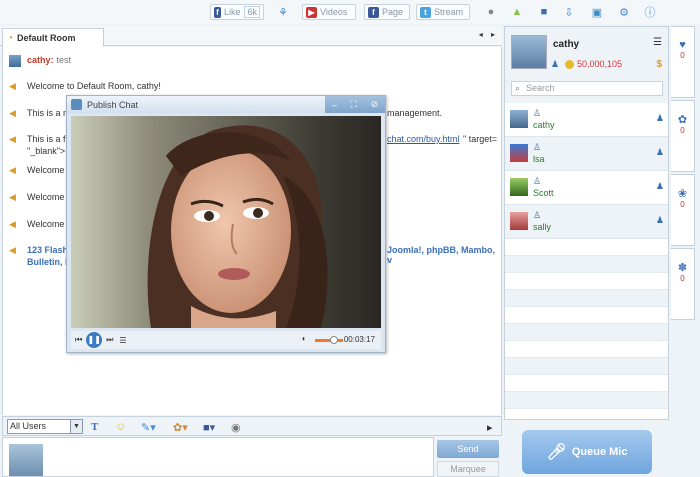  I want to click on room-tab-label: Default Room, so click(46, 38).